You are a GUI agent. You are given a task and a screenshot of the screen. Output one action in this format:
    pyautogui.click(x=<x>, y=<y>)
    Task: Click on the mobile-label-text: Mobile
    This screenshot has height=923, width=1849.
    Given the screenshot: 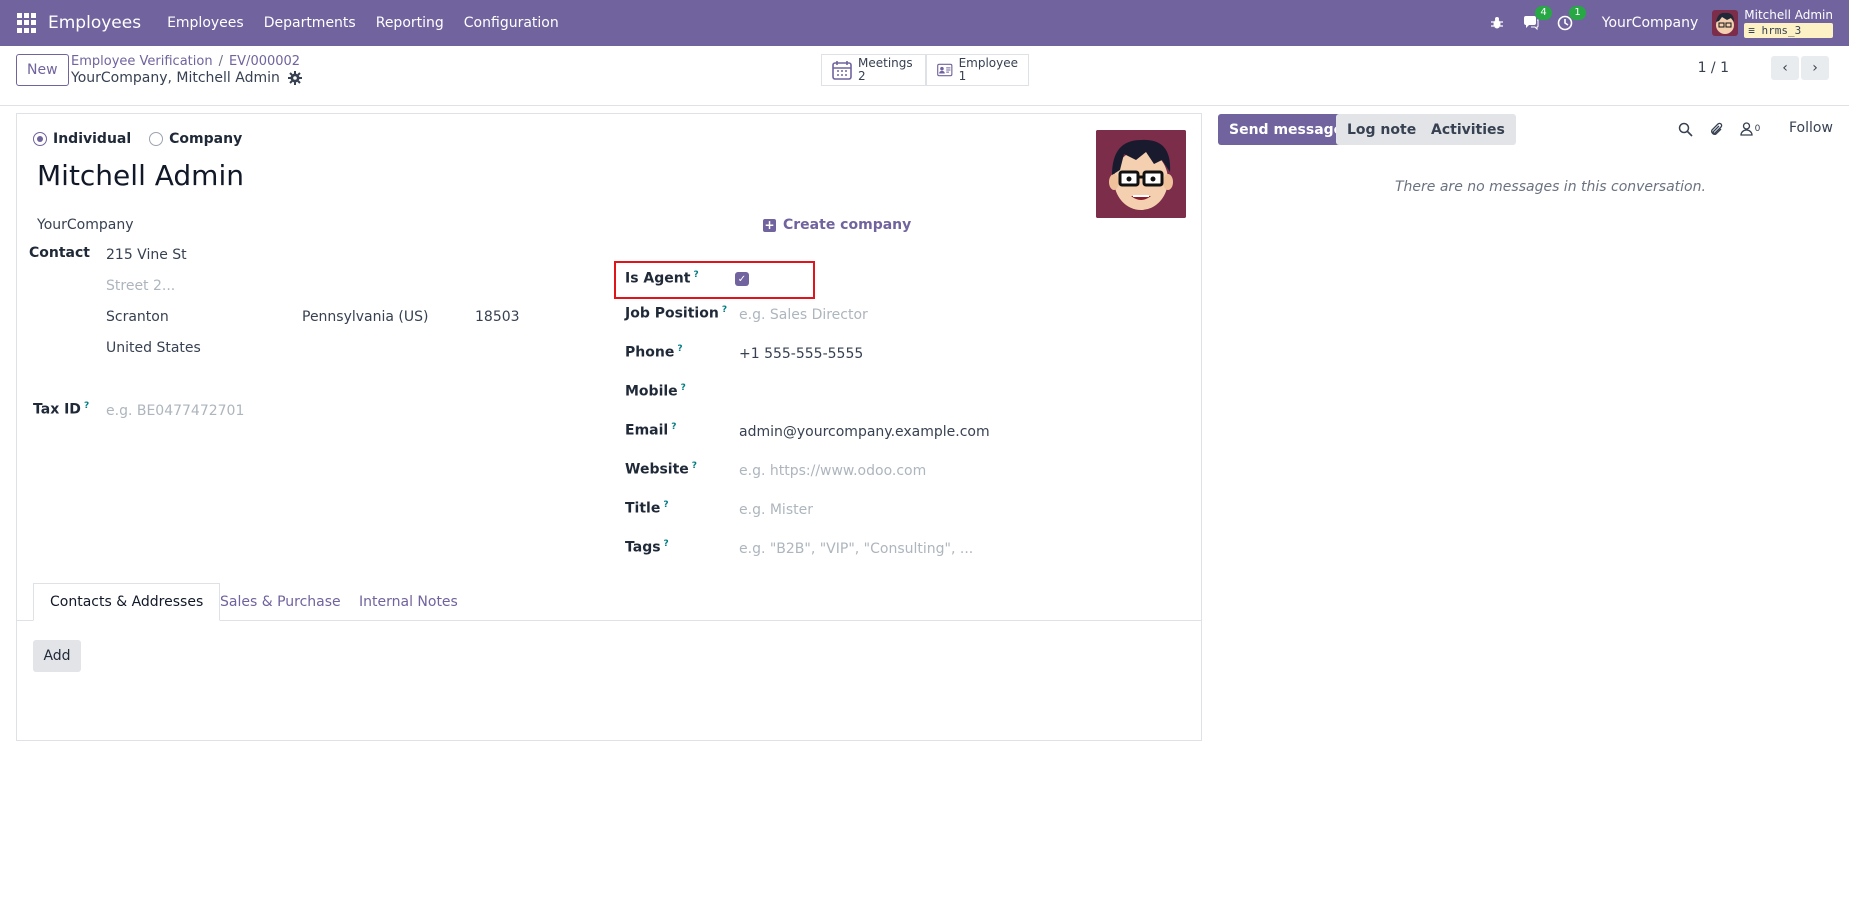 What is the action you would take?
    pyautogui.click(x=651, y=391)
    